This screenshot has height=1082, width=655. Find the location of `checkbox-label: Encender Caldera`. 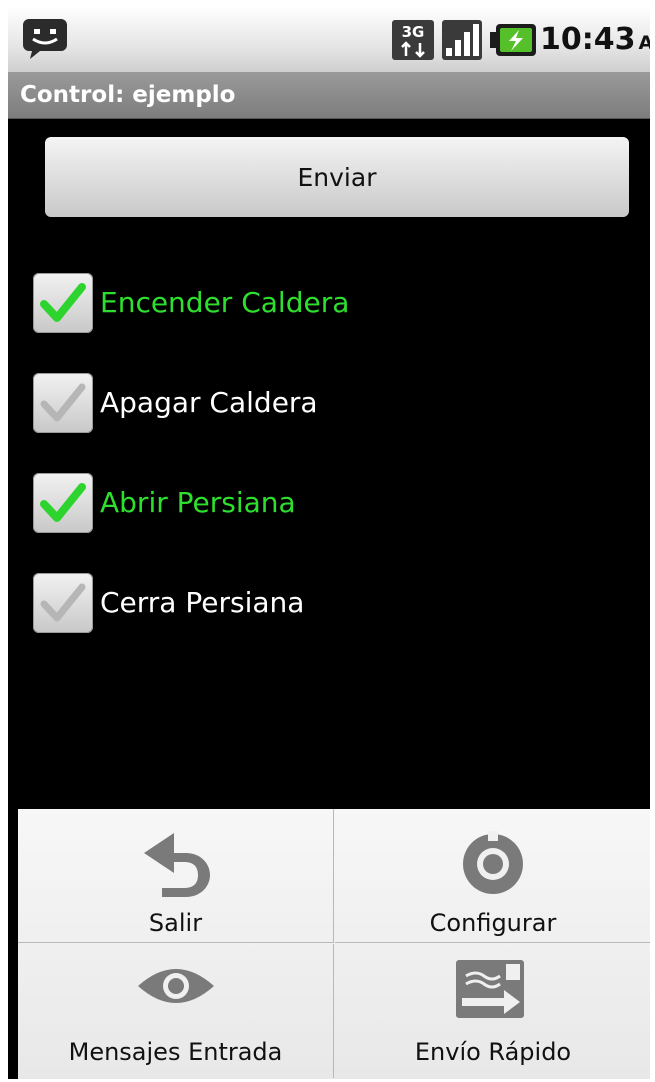

checkbox-label: Encender Caldera is located at coordinates (225, 302).